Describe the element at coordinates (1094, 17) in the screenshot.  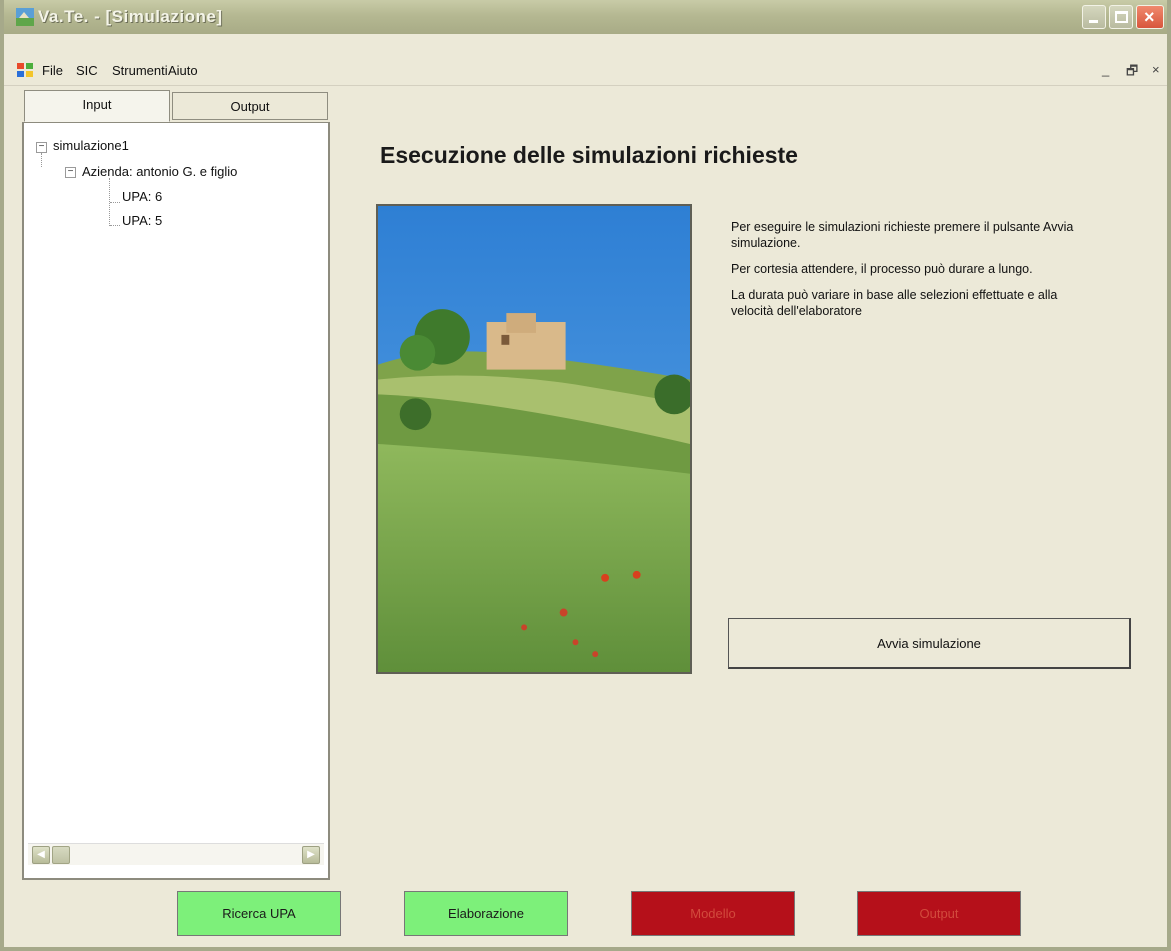
I see `minimize-button` at that location.